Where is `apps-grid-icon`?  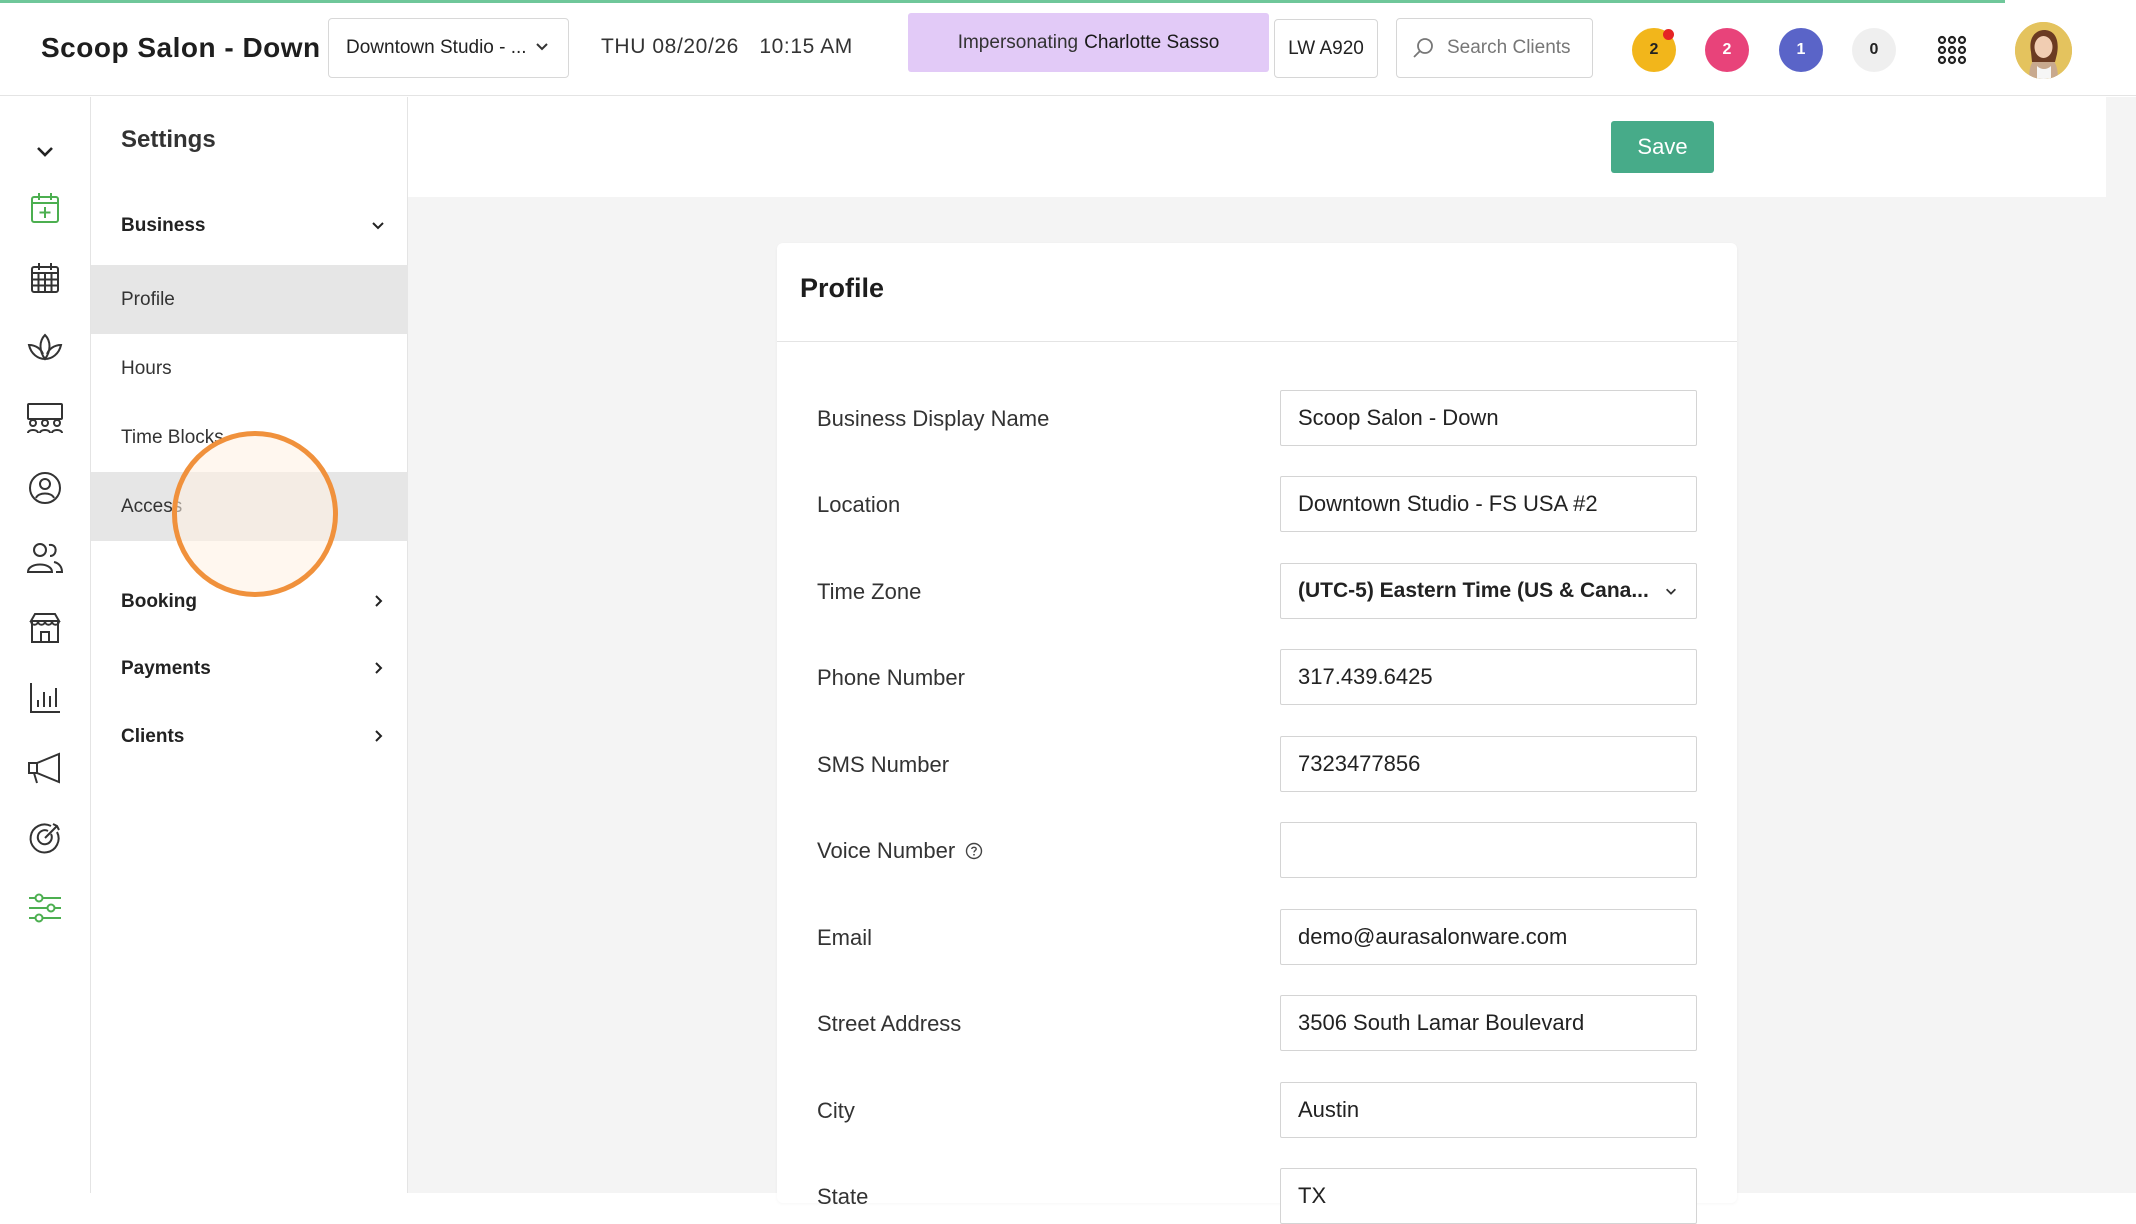 apps-grid-icon is located at coordinates (1952, 50).